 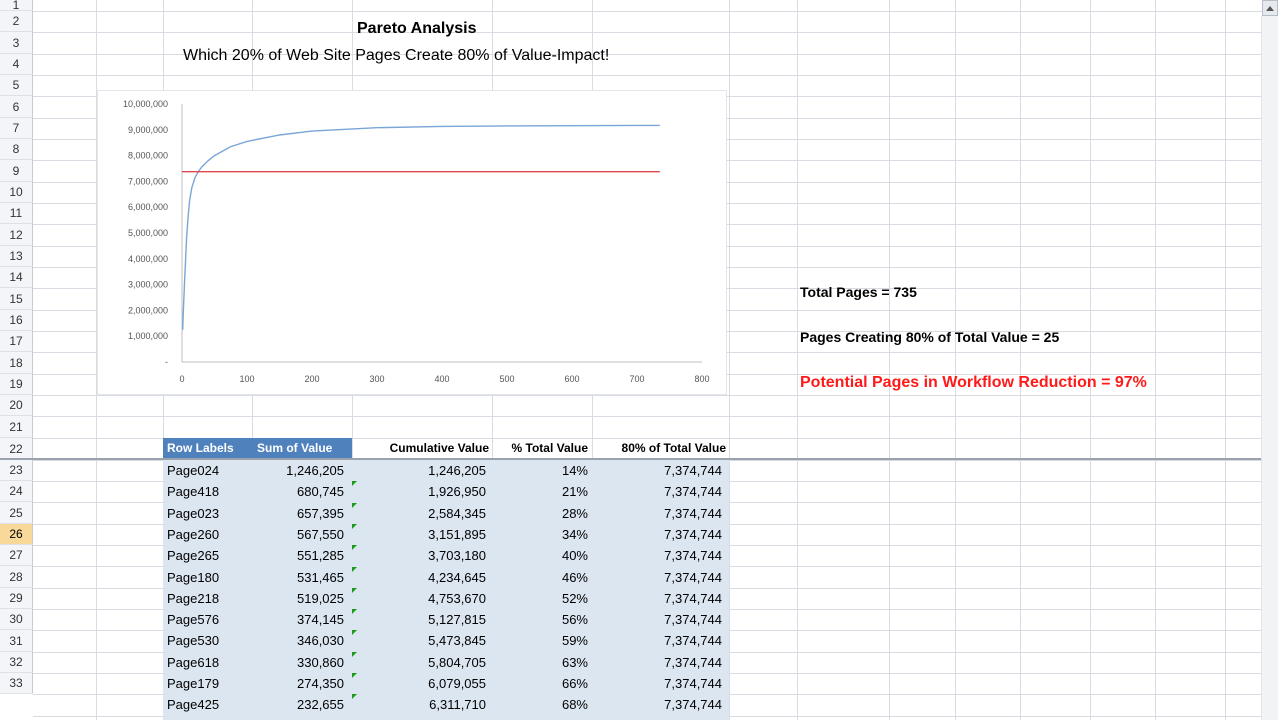 What do you see at coordinates (419, 491) in the screenshot?
I see `table-cell: 1,926,950` at bounding box center [419, 491].